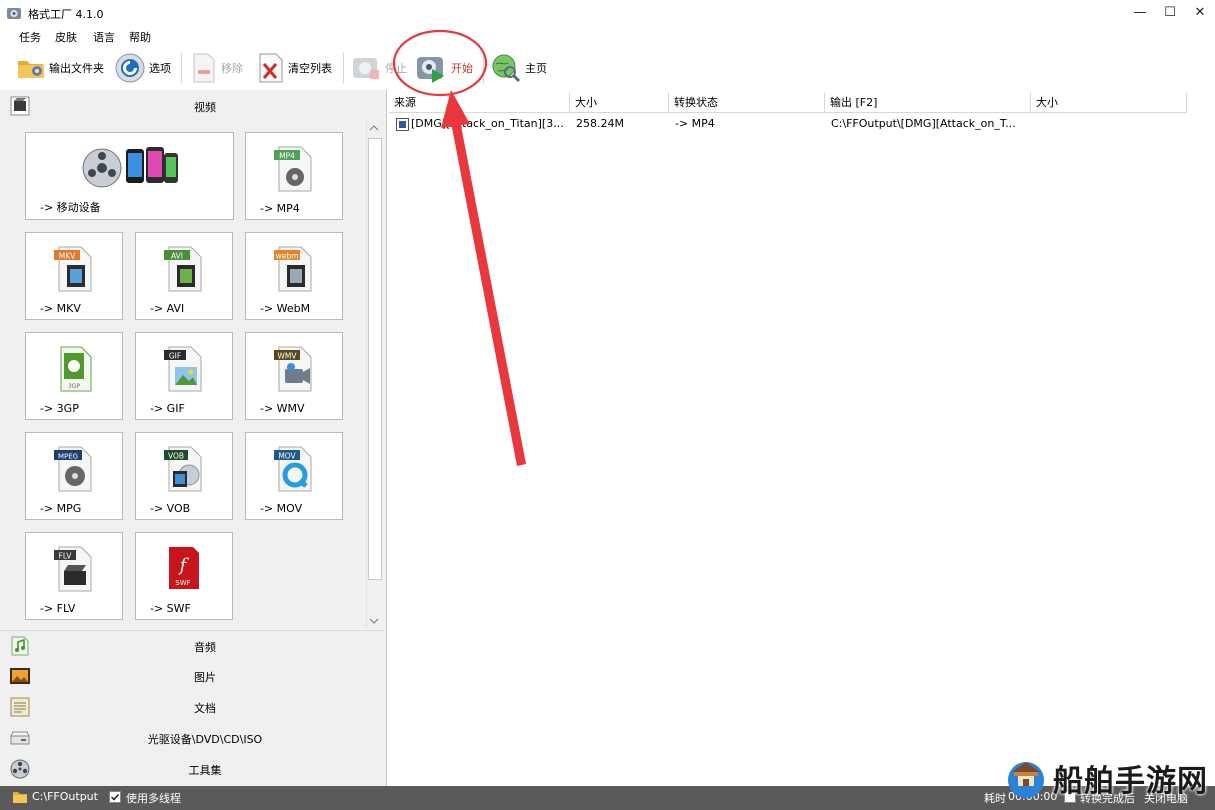  I want to click on 3gp-badge: 3GP, so click(74, 386).